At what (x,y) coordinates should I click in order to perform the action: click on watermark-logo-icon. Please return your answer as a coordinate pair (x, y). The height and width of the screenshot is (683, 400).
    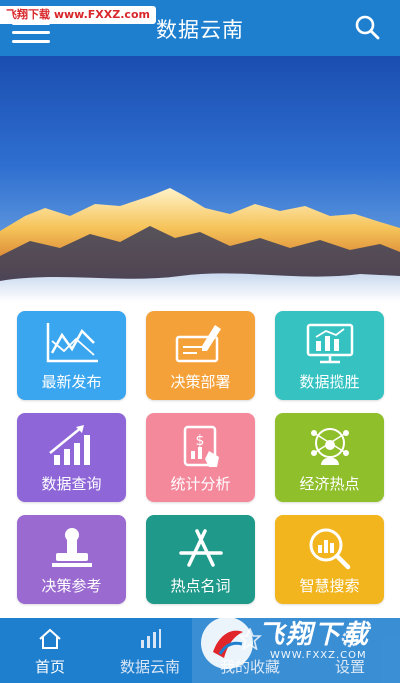
    Looking at the image, I should click on (227, 643).